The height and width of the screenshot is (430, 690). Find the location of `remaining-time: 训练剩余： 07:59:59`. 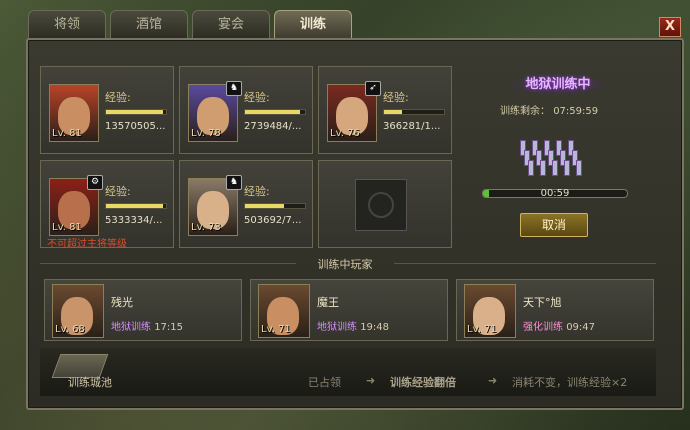

remaining-time: 训练剩余： 07:59:59 is located at coordinates (549, 109).